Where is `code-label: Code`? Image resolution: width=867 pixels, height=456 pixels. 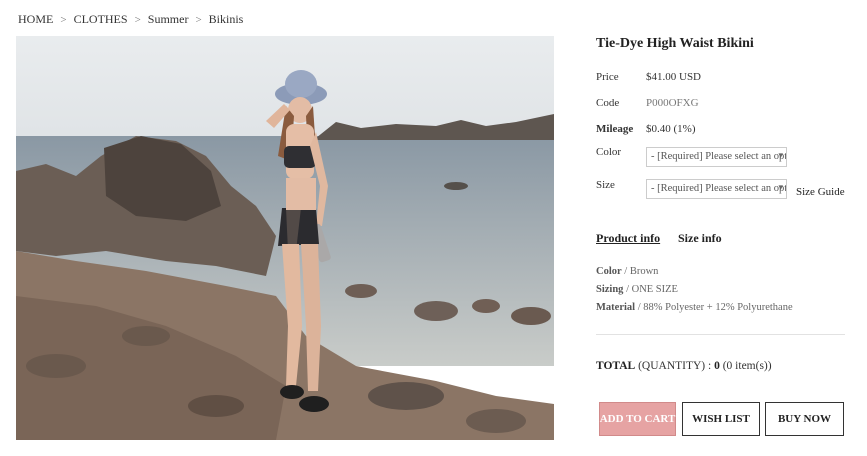 code-label: Code is located at coordinates (608, 103).